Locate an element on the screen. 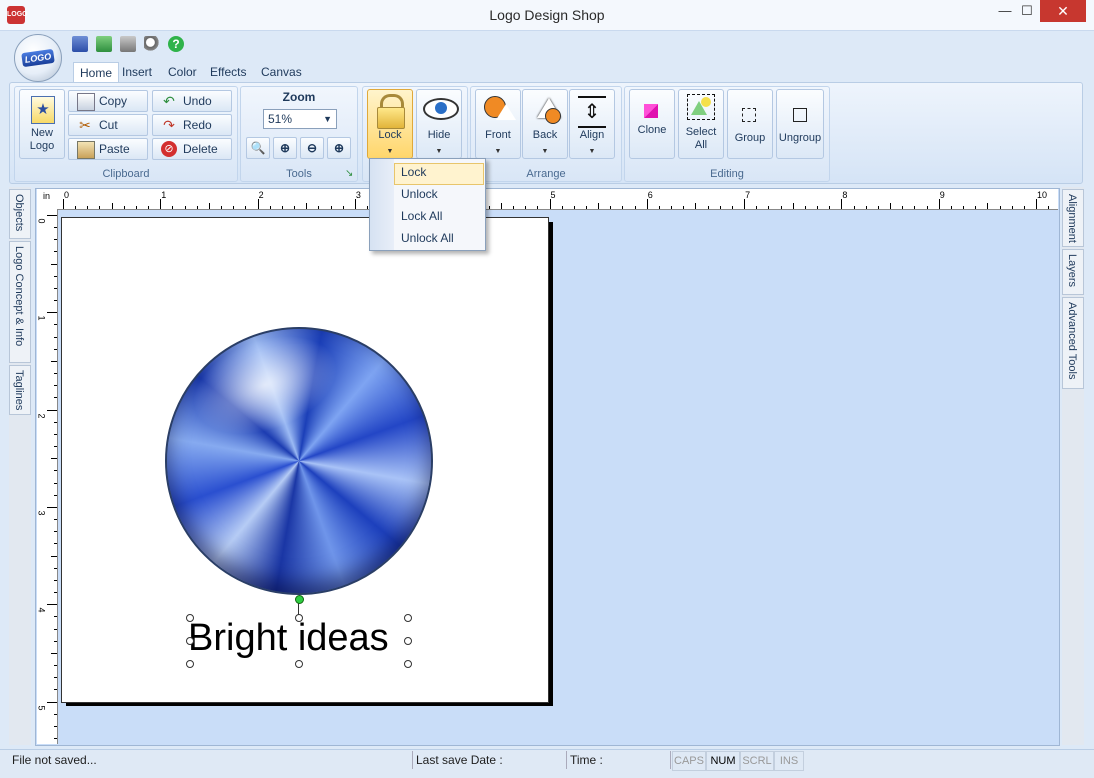 The image size is (1094, 778). back-circle-icon is located at coordinates (553, 116).